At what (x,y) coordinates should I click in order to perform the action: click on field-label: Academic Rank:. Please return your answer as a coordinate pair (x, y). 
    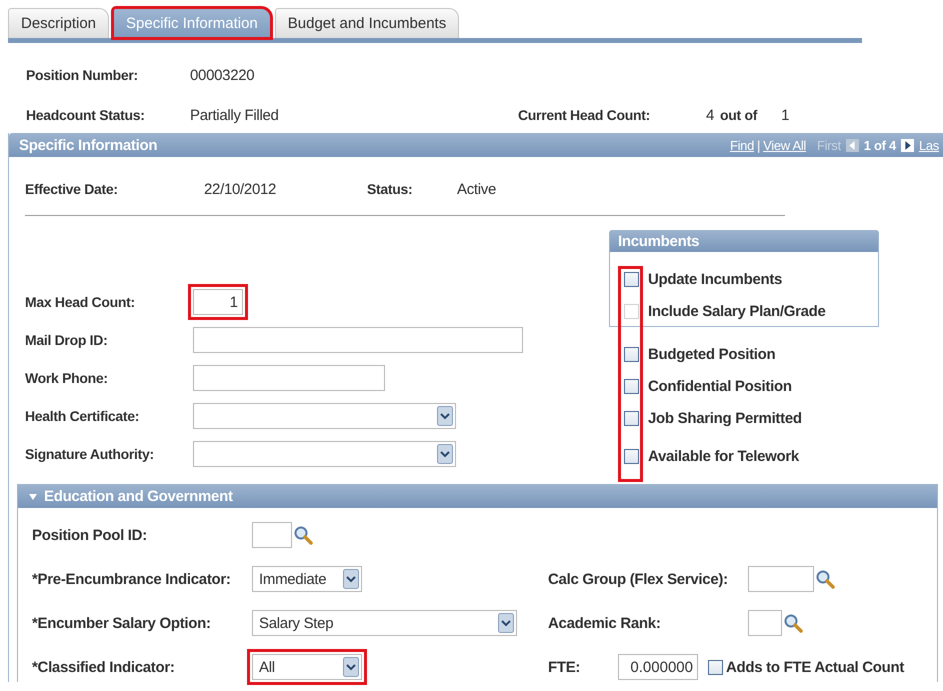
    Looking at the image, I should click on (605, 623).